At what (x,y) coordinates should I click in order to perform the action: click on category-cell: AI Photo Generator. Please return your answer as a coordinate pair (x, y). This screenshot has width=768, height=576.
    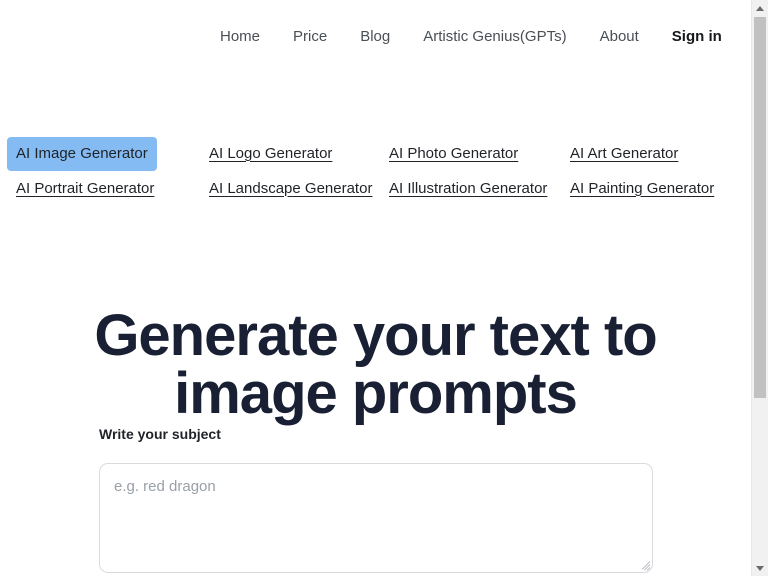
    Looking at the image, I should click on (479, 154).